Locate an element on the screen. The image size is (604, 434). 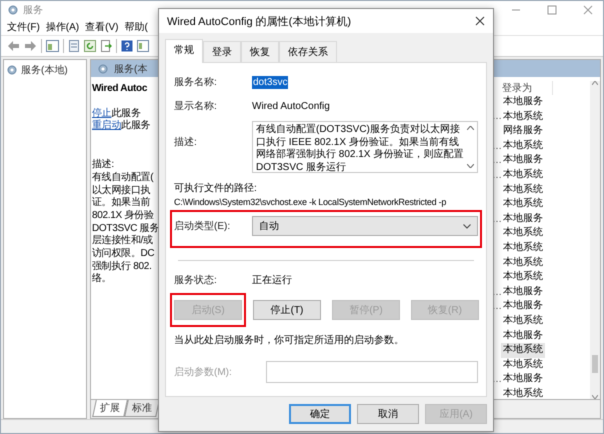
close-icon is located at coordinates (480, 21).